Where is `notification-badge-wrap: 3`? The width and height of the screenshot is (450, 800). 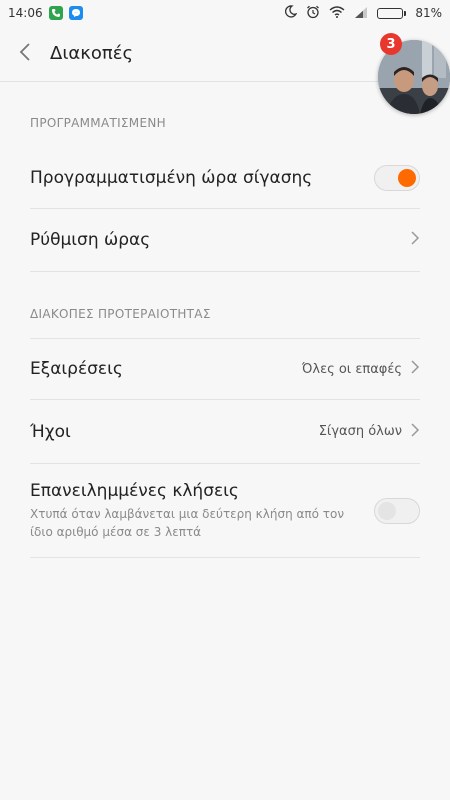
notification-badge-wrap: 3 is located at coordinates (391, 44).